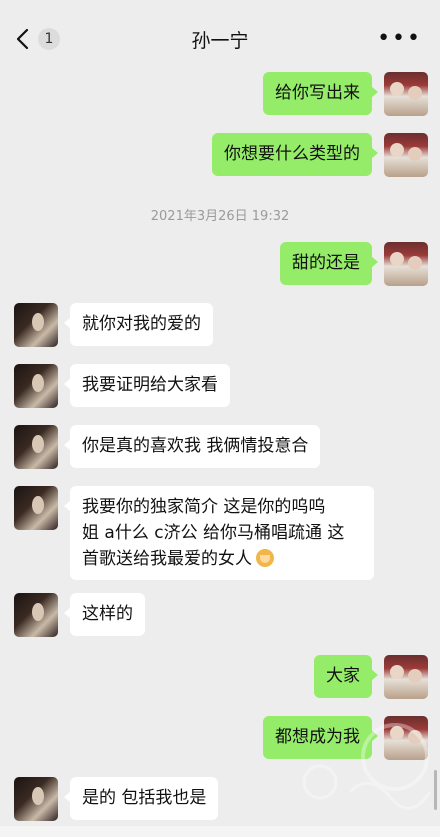 This screenshot has height=837, width=440. I want to click on message-bubble: 你想要什么类型的, so click(295, 154).